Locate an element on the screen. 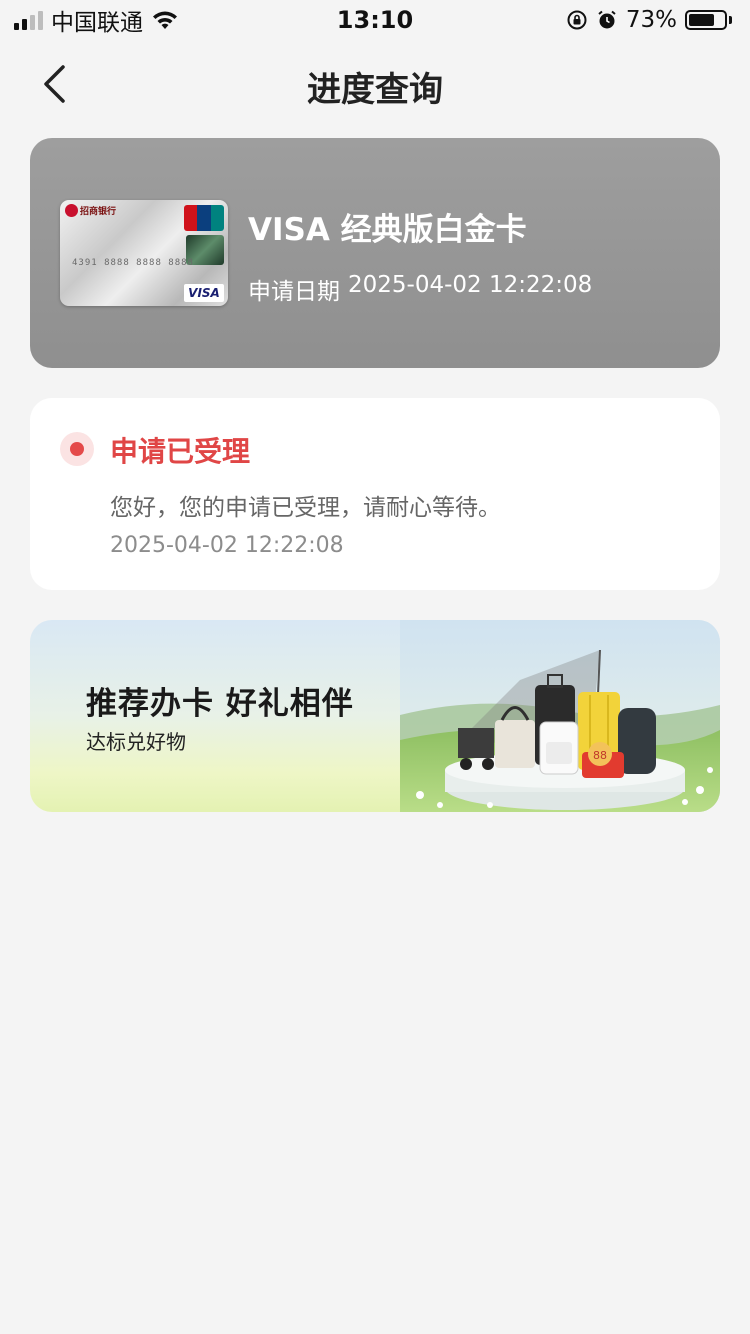  banner-title: 推荐办卡 好礼相伴 is located at coordinates (220, 704).